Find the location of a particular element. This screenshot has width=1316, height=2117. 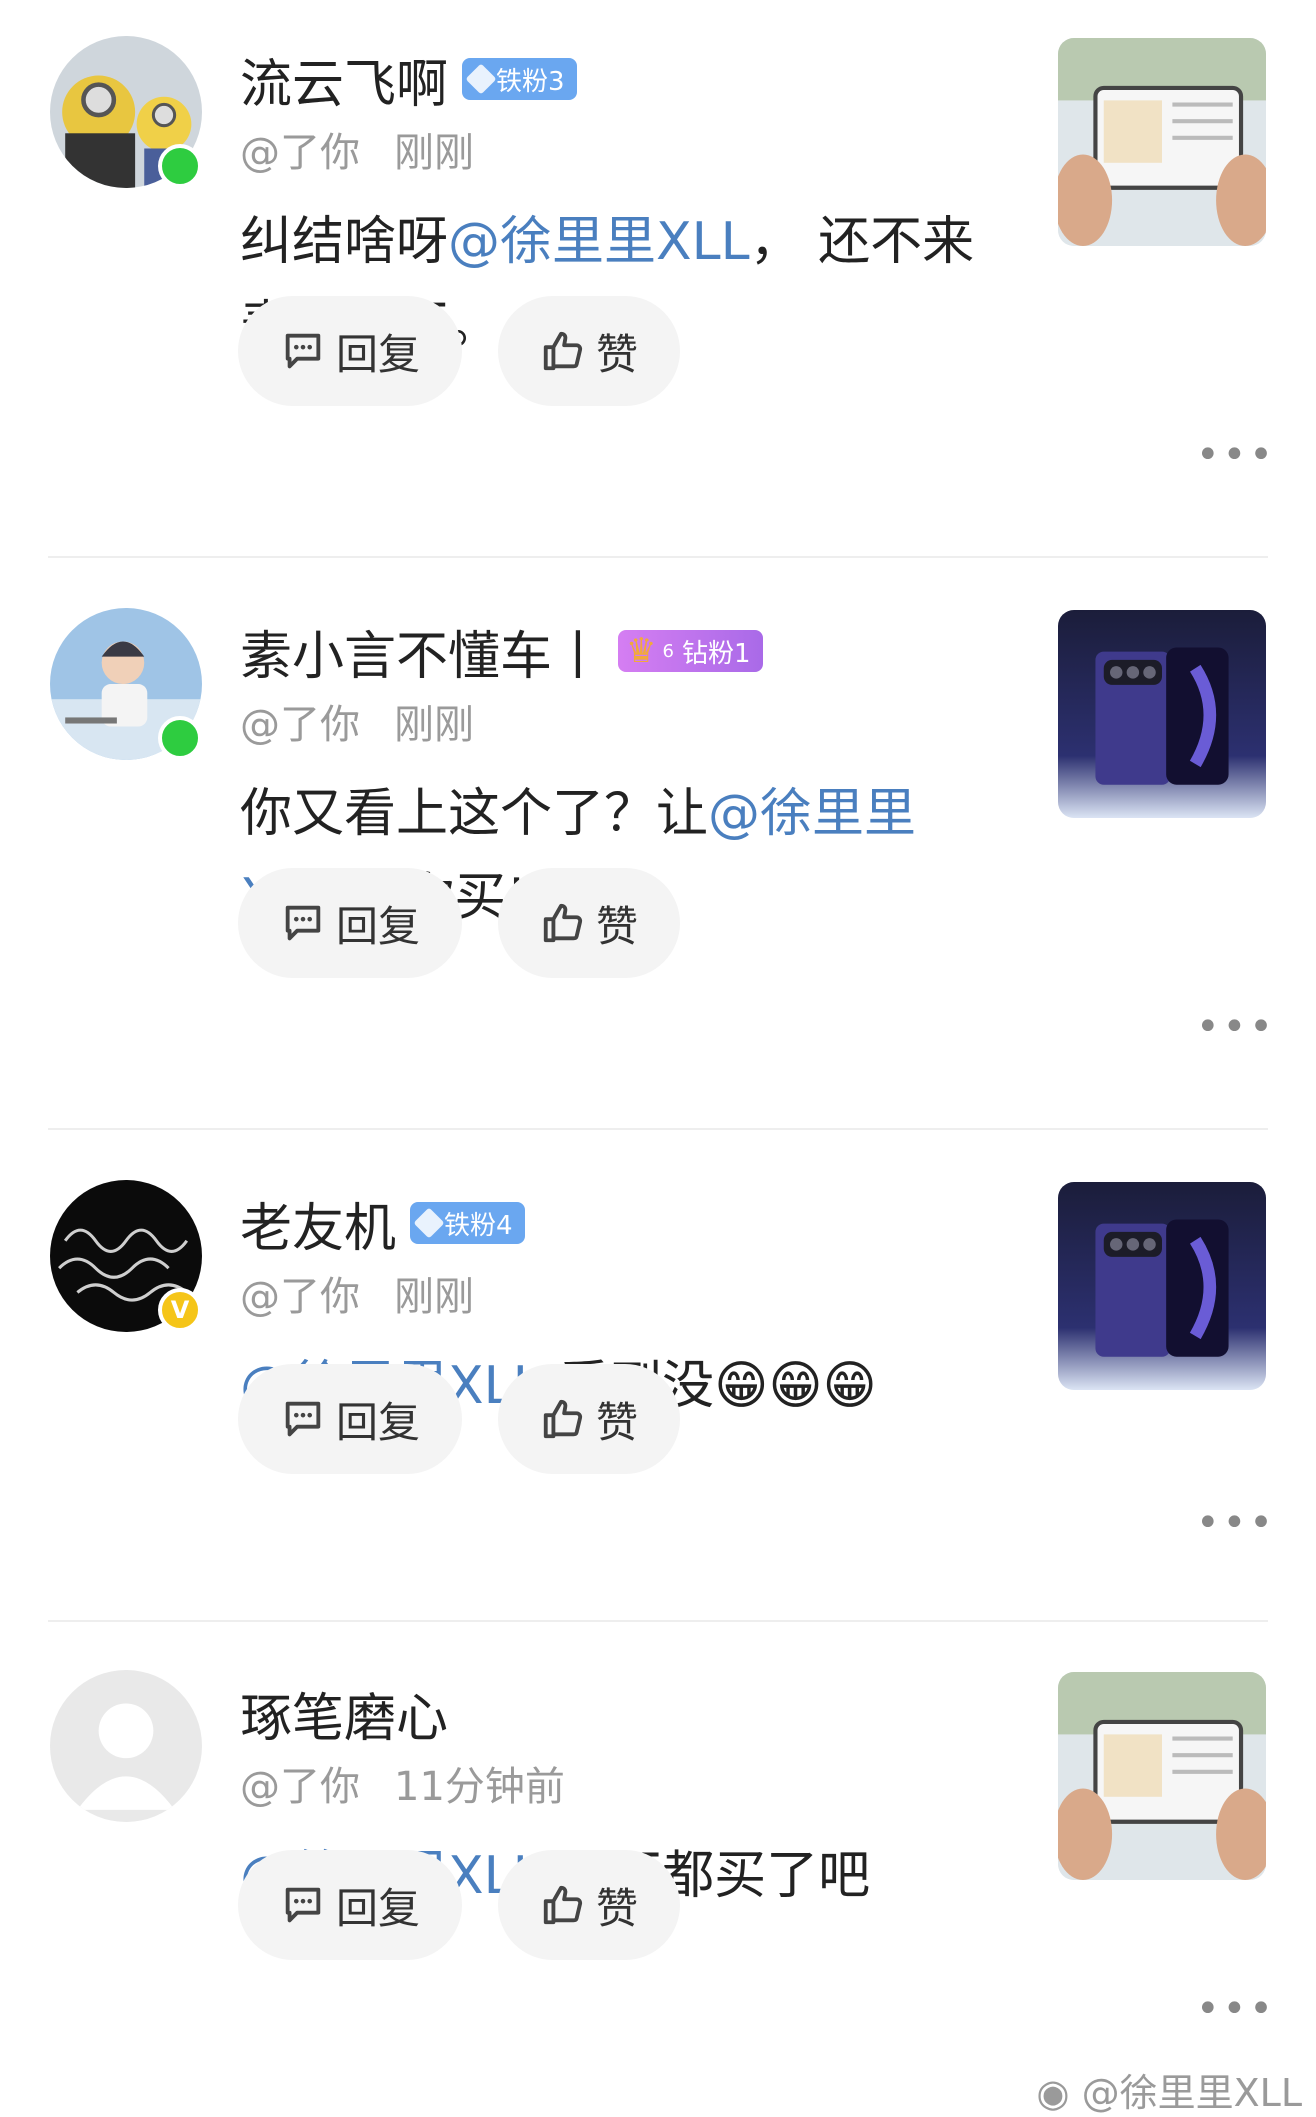

fan-badge: 铁粉4 is located at coordinates (467, 1223).